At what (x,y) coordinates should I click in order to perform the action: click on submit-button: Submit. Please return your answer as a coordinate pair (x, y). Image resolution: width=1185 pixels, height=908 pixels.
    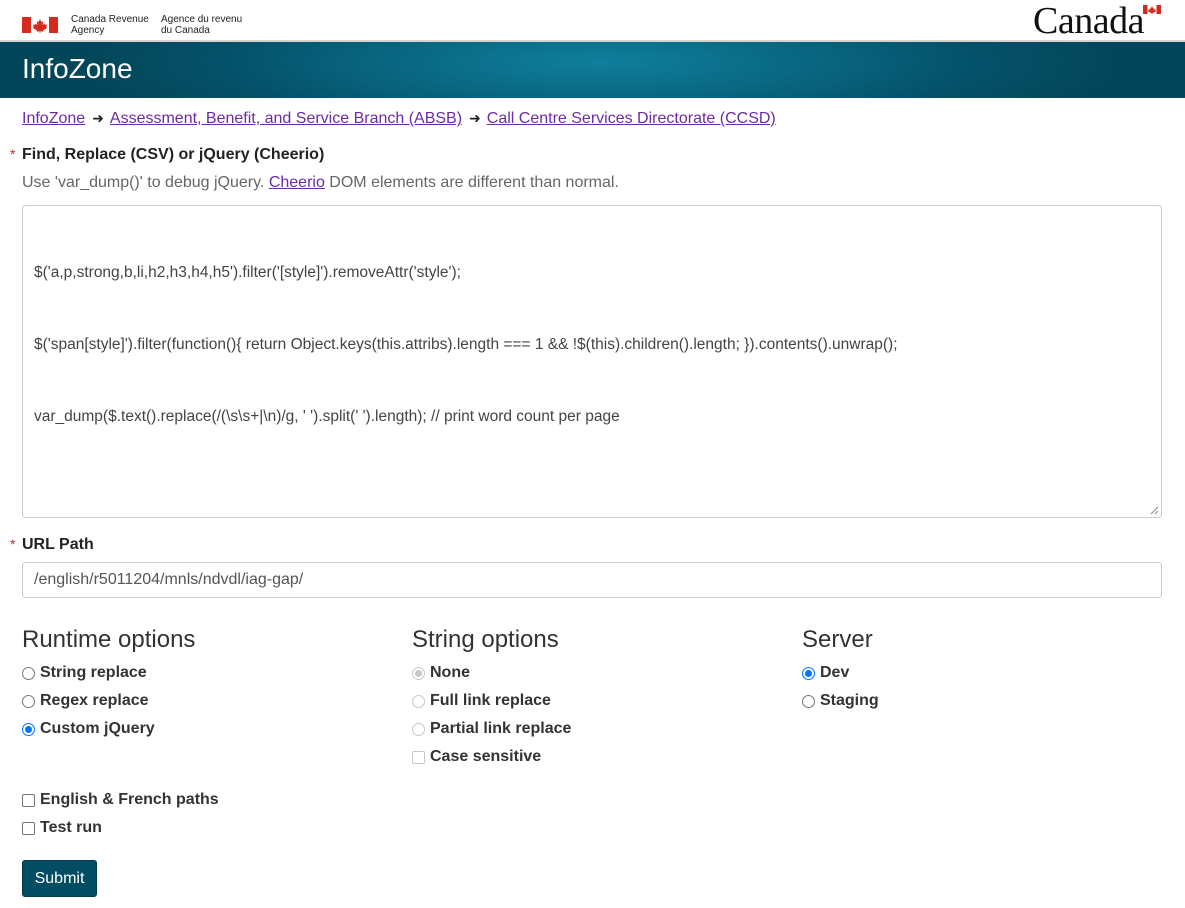
    Looking at the image, I should click on (59, 878).